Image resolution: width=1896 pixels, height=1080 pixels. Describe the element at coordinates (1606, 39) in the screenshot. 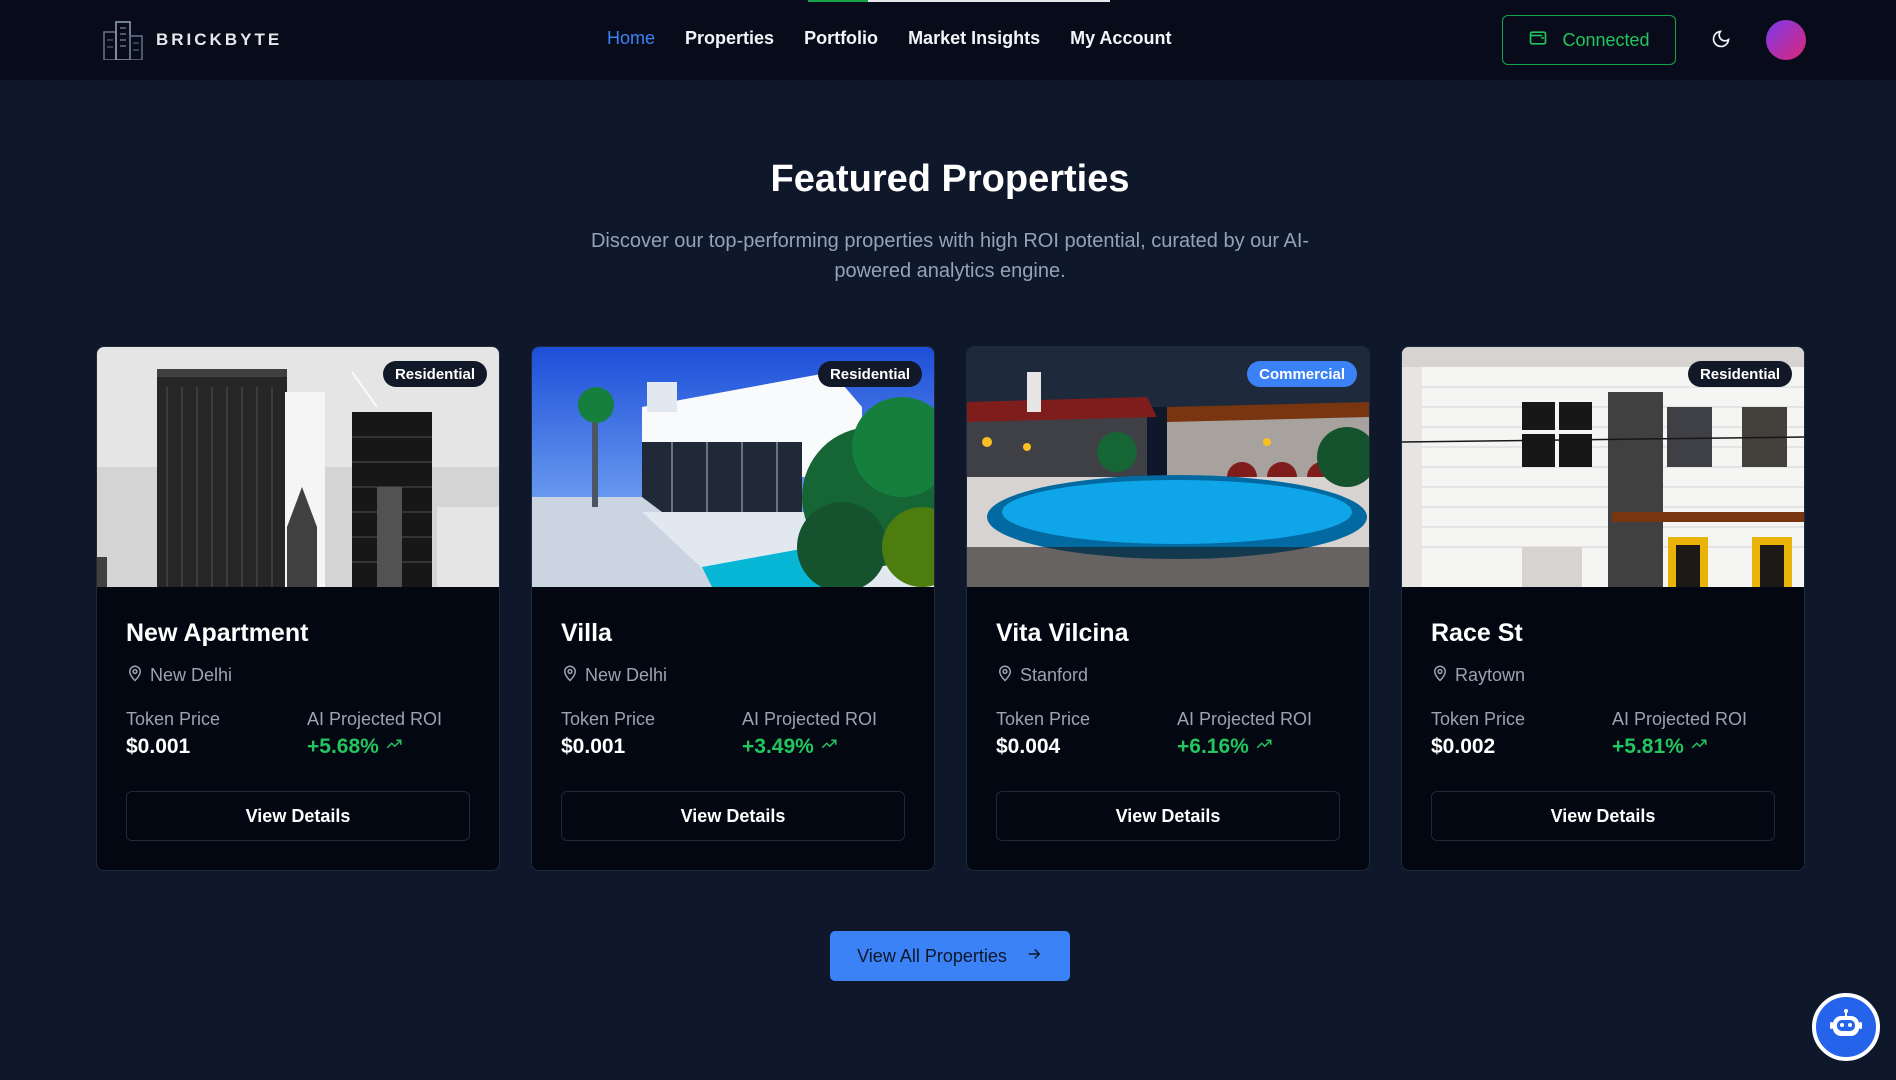

I see `wallet-status-label: Connected` at that location.